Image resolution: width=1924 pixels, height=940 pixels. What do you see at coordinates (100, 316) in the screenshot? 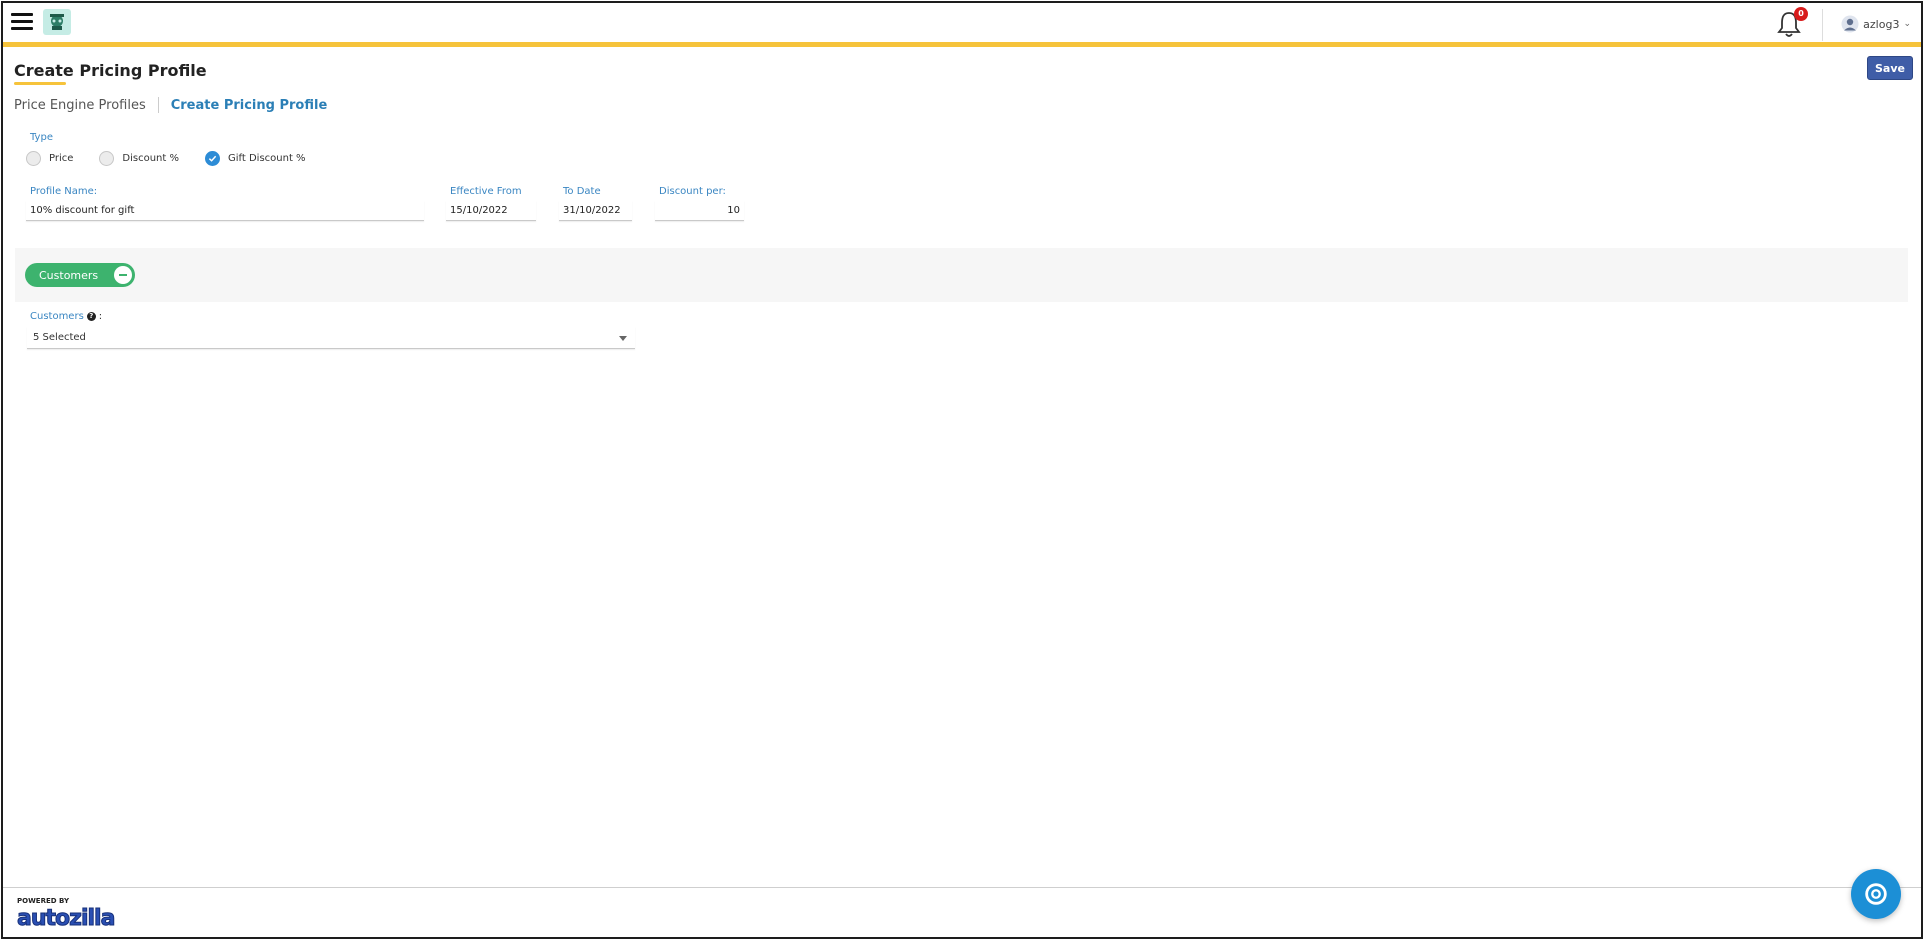
I see `customers-label-colon: :` at bounding box center [100, 316].